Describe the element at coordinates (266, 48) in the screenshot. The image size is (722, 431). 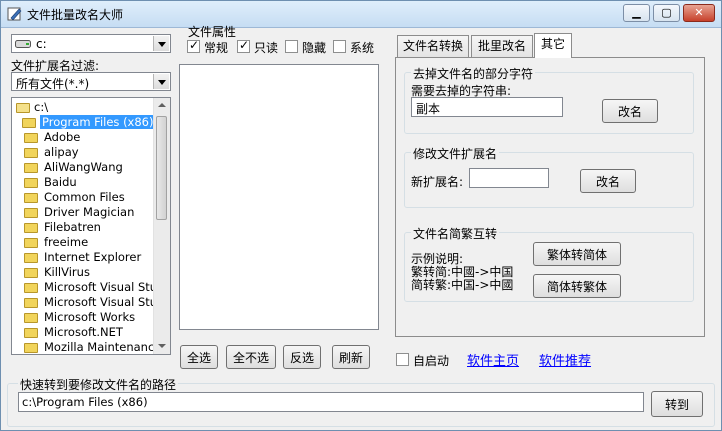
I see `attribute-label: 只读` at that location.